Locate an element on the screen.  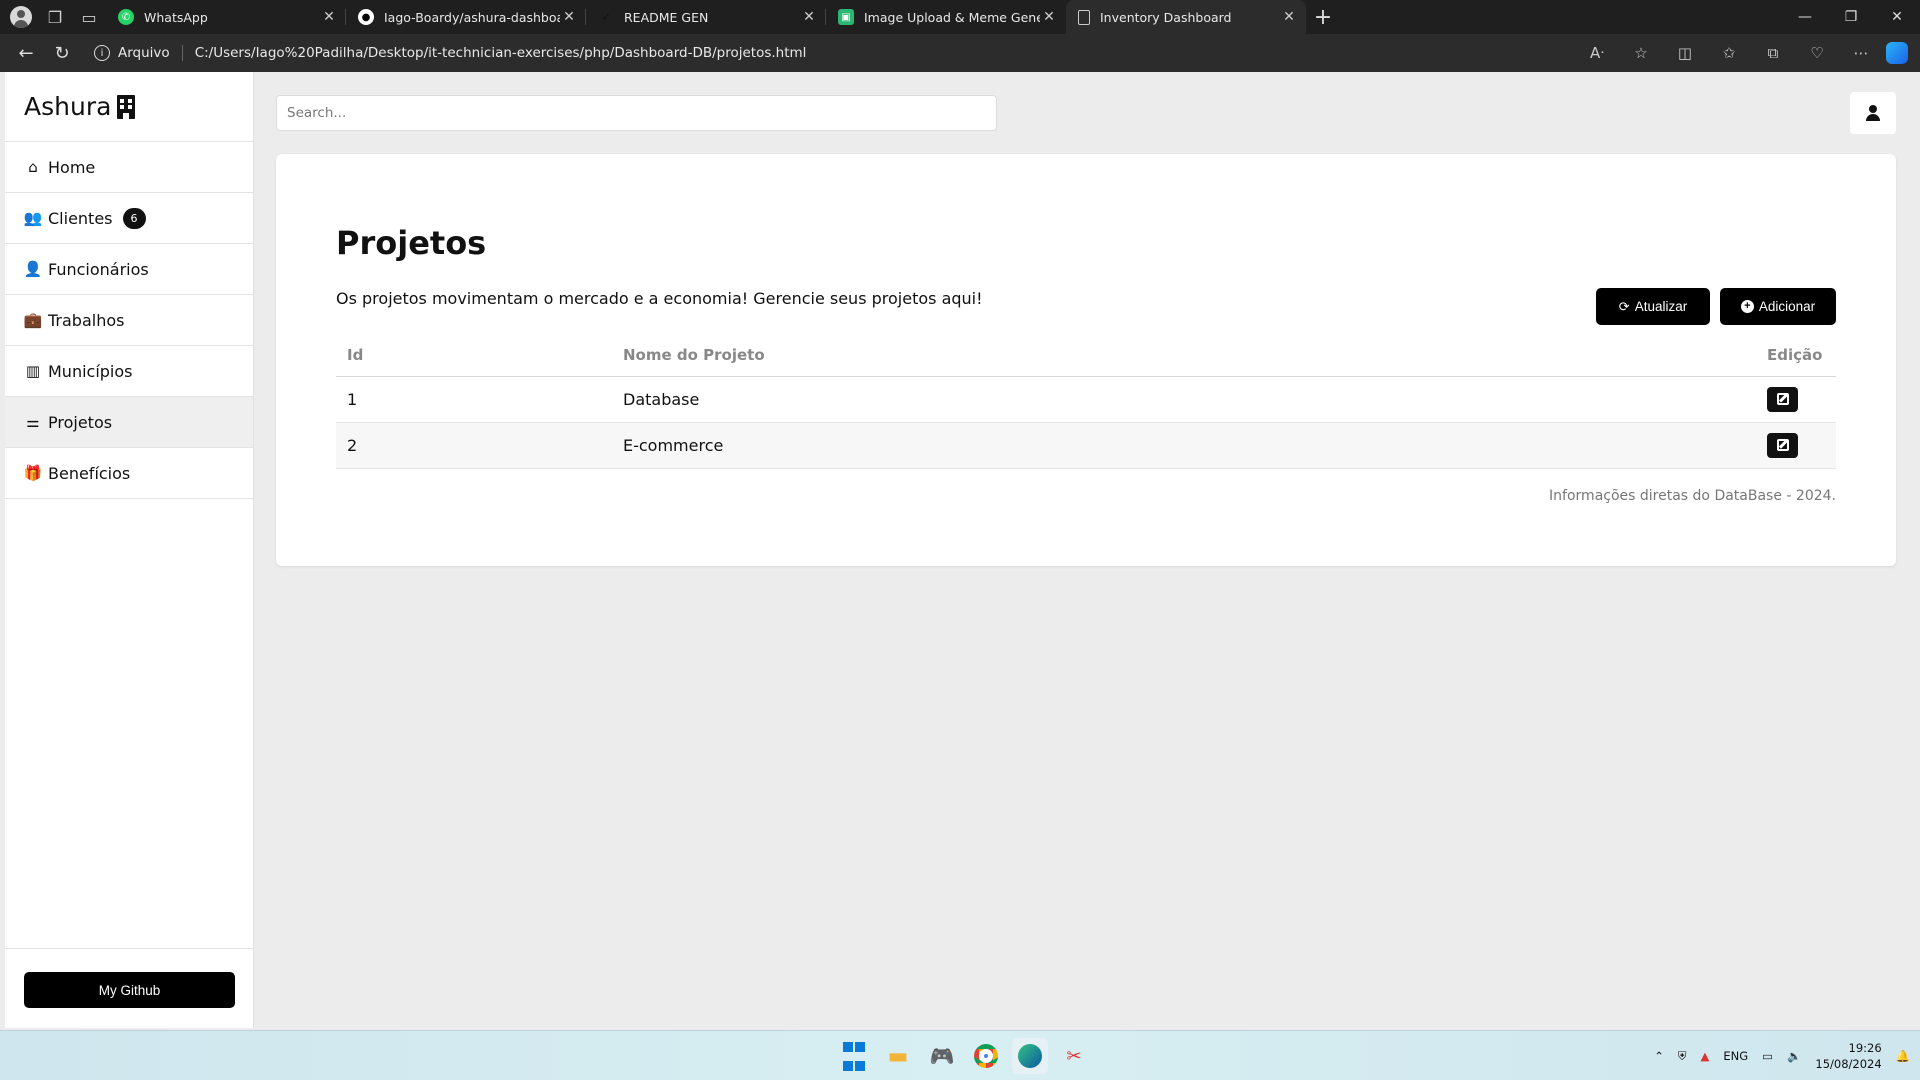
sidebar-item-home: ⌂ Home is located at coordinates (129, 167).